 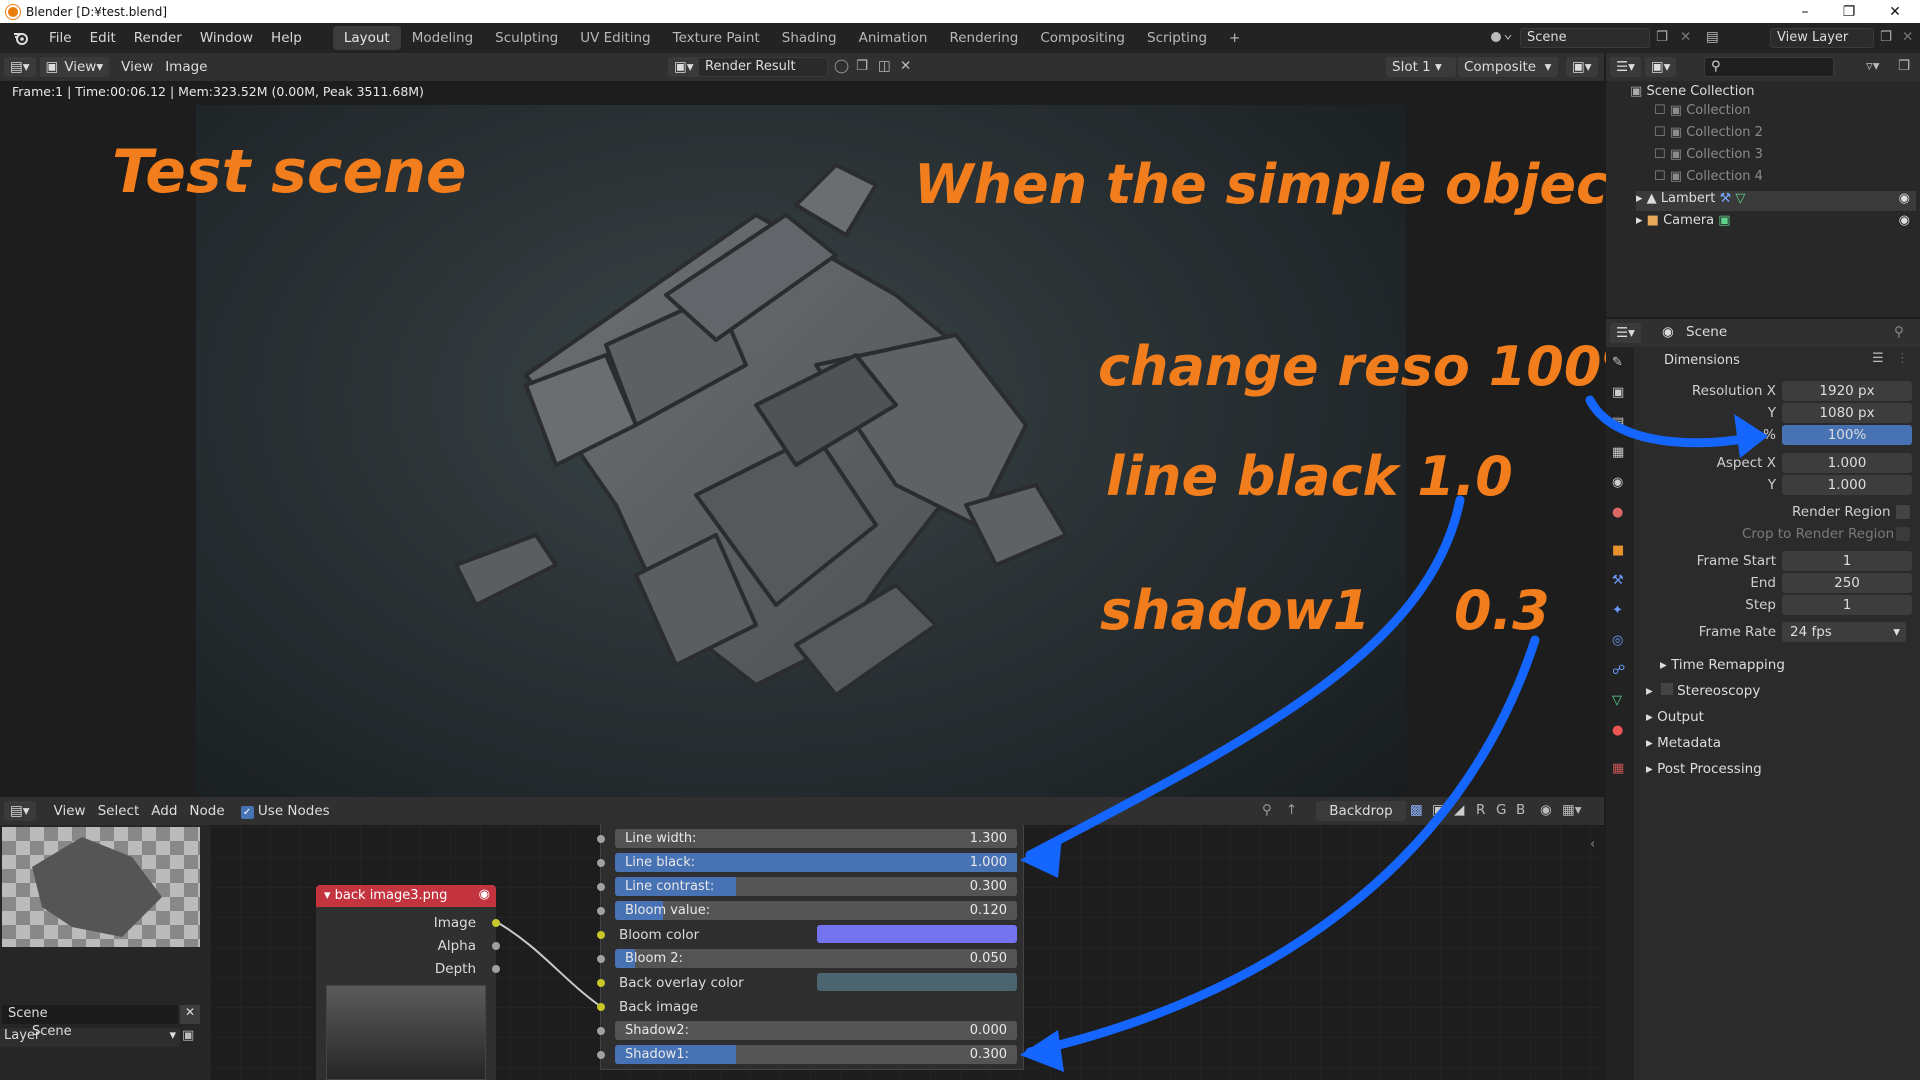 What do you see at coordinates (601, 935) in the screenshot?
I see `bloom-color-socket` at bounding box center [601, 935].